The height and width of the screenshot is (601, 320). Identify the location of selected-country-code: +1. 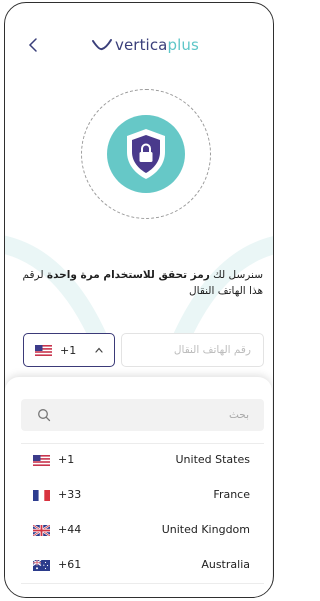
(68, 350).